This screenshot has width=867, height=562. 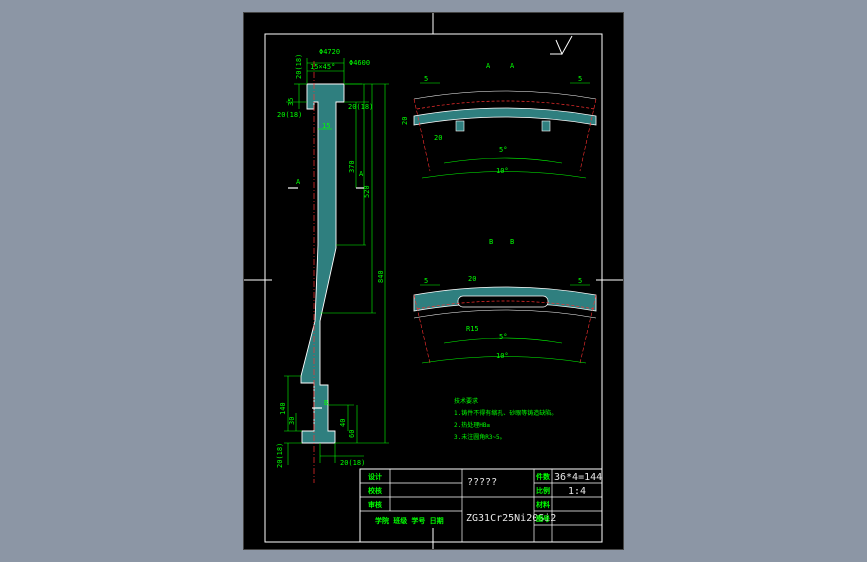 I want to click on tb-drw-label: 图号, so click(x=543, y=518).